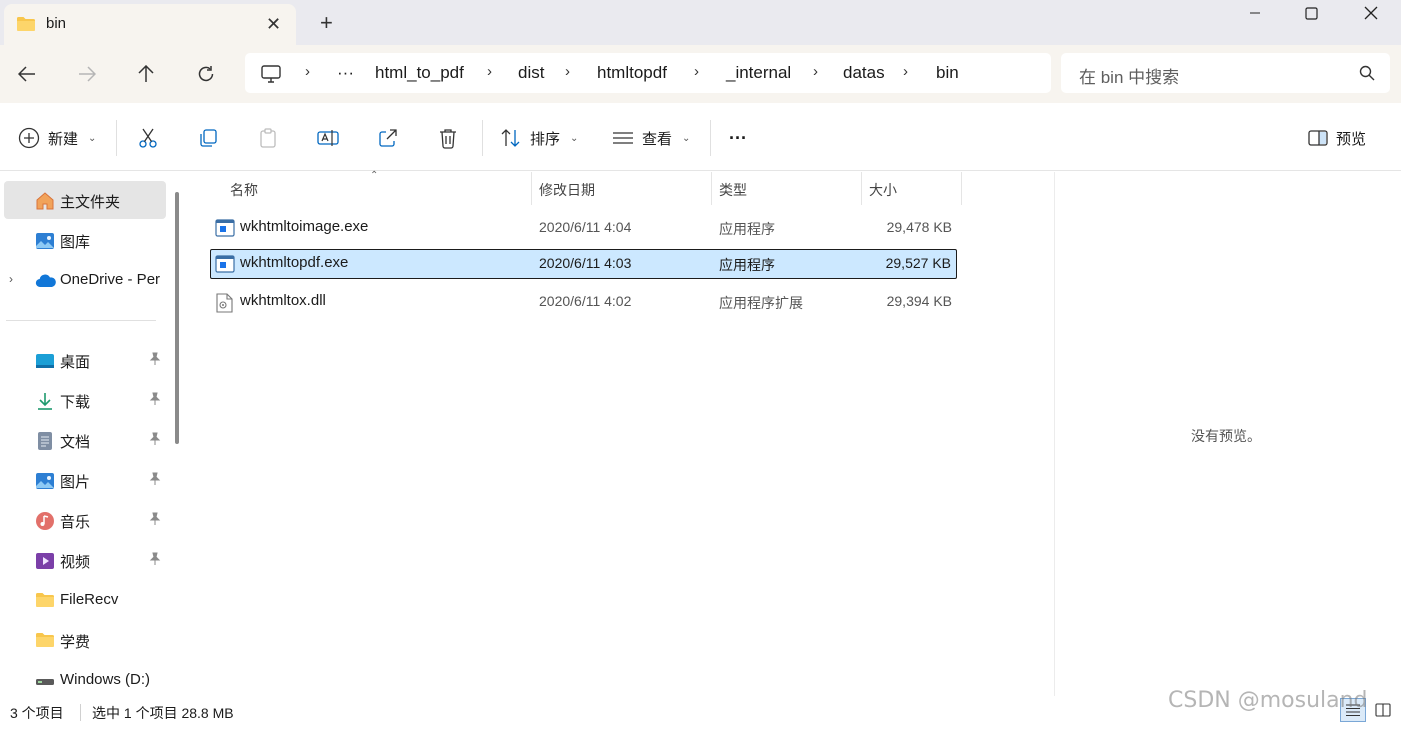 The image size is (1401, 729). Describe the element at coordinates (1268, 700) in the screenshot. I see `watermark: CSDN @mosuland` at that location.